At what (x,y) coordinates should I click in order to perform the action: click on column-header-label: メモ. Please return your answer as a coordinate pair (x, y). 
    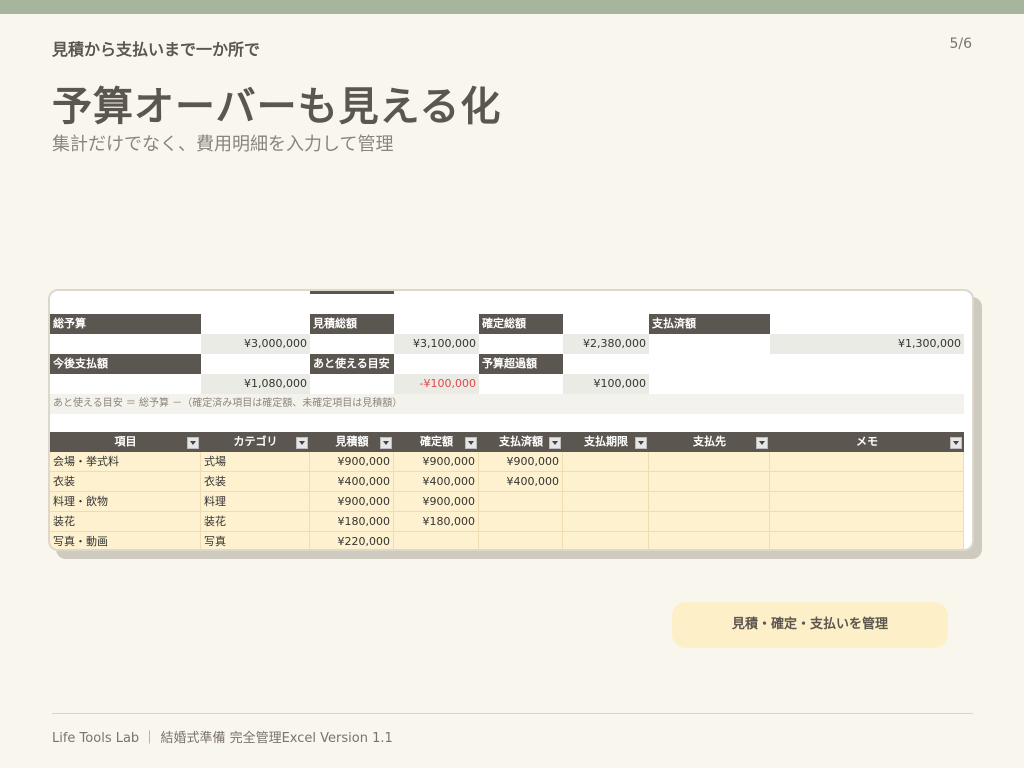
    Looking at the image, I should click on (867, 441).